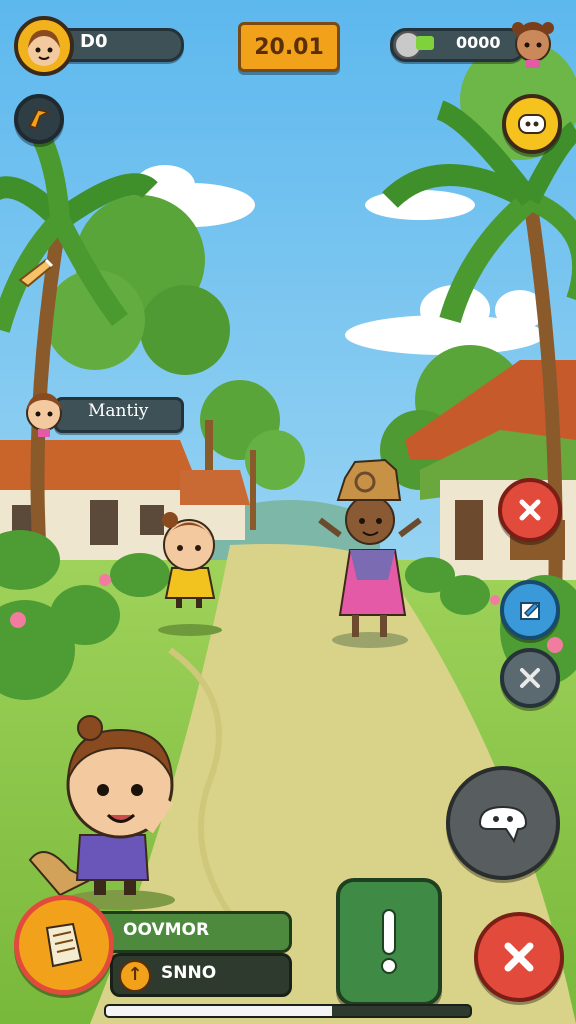 The width and height of the screenshot is (576, 1024). Describe the element at coordinates (219, 1011) in the screenshot. I see `progress-fill` at that location.